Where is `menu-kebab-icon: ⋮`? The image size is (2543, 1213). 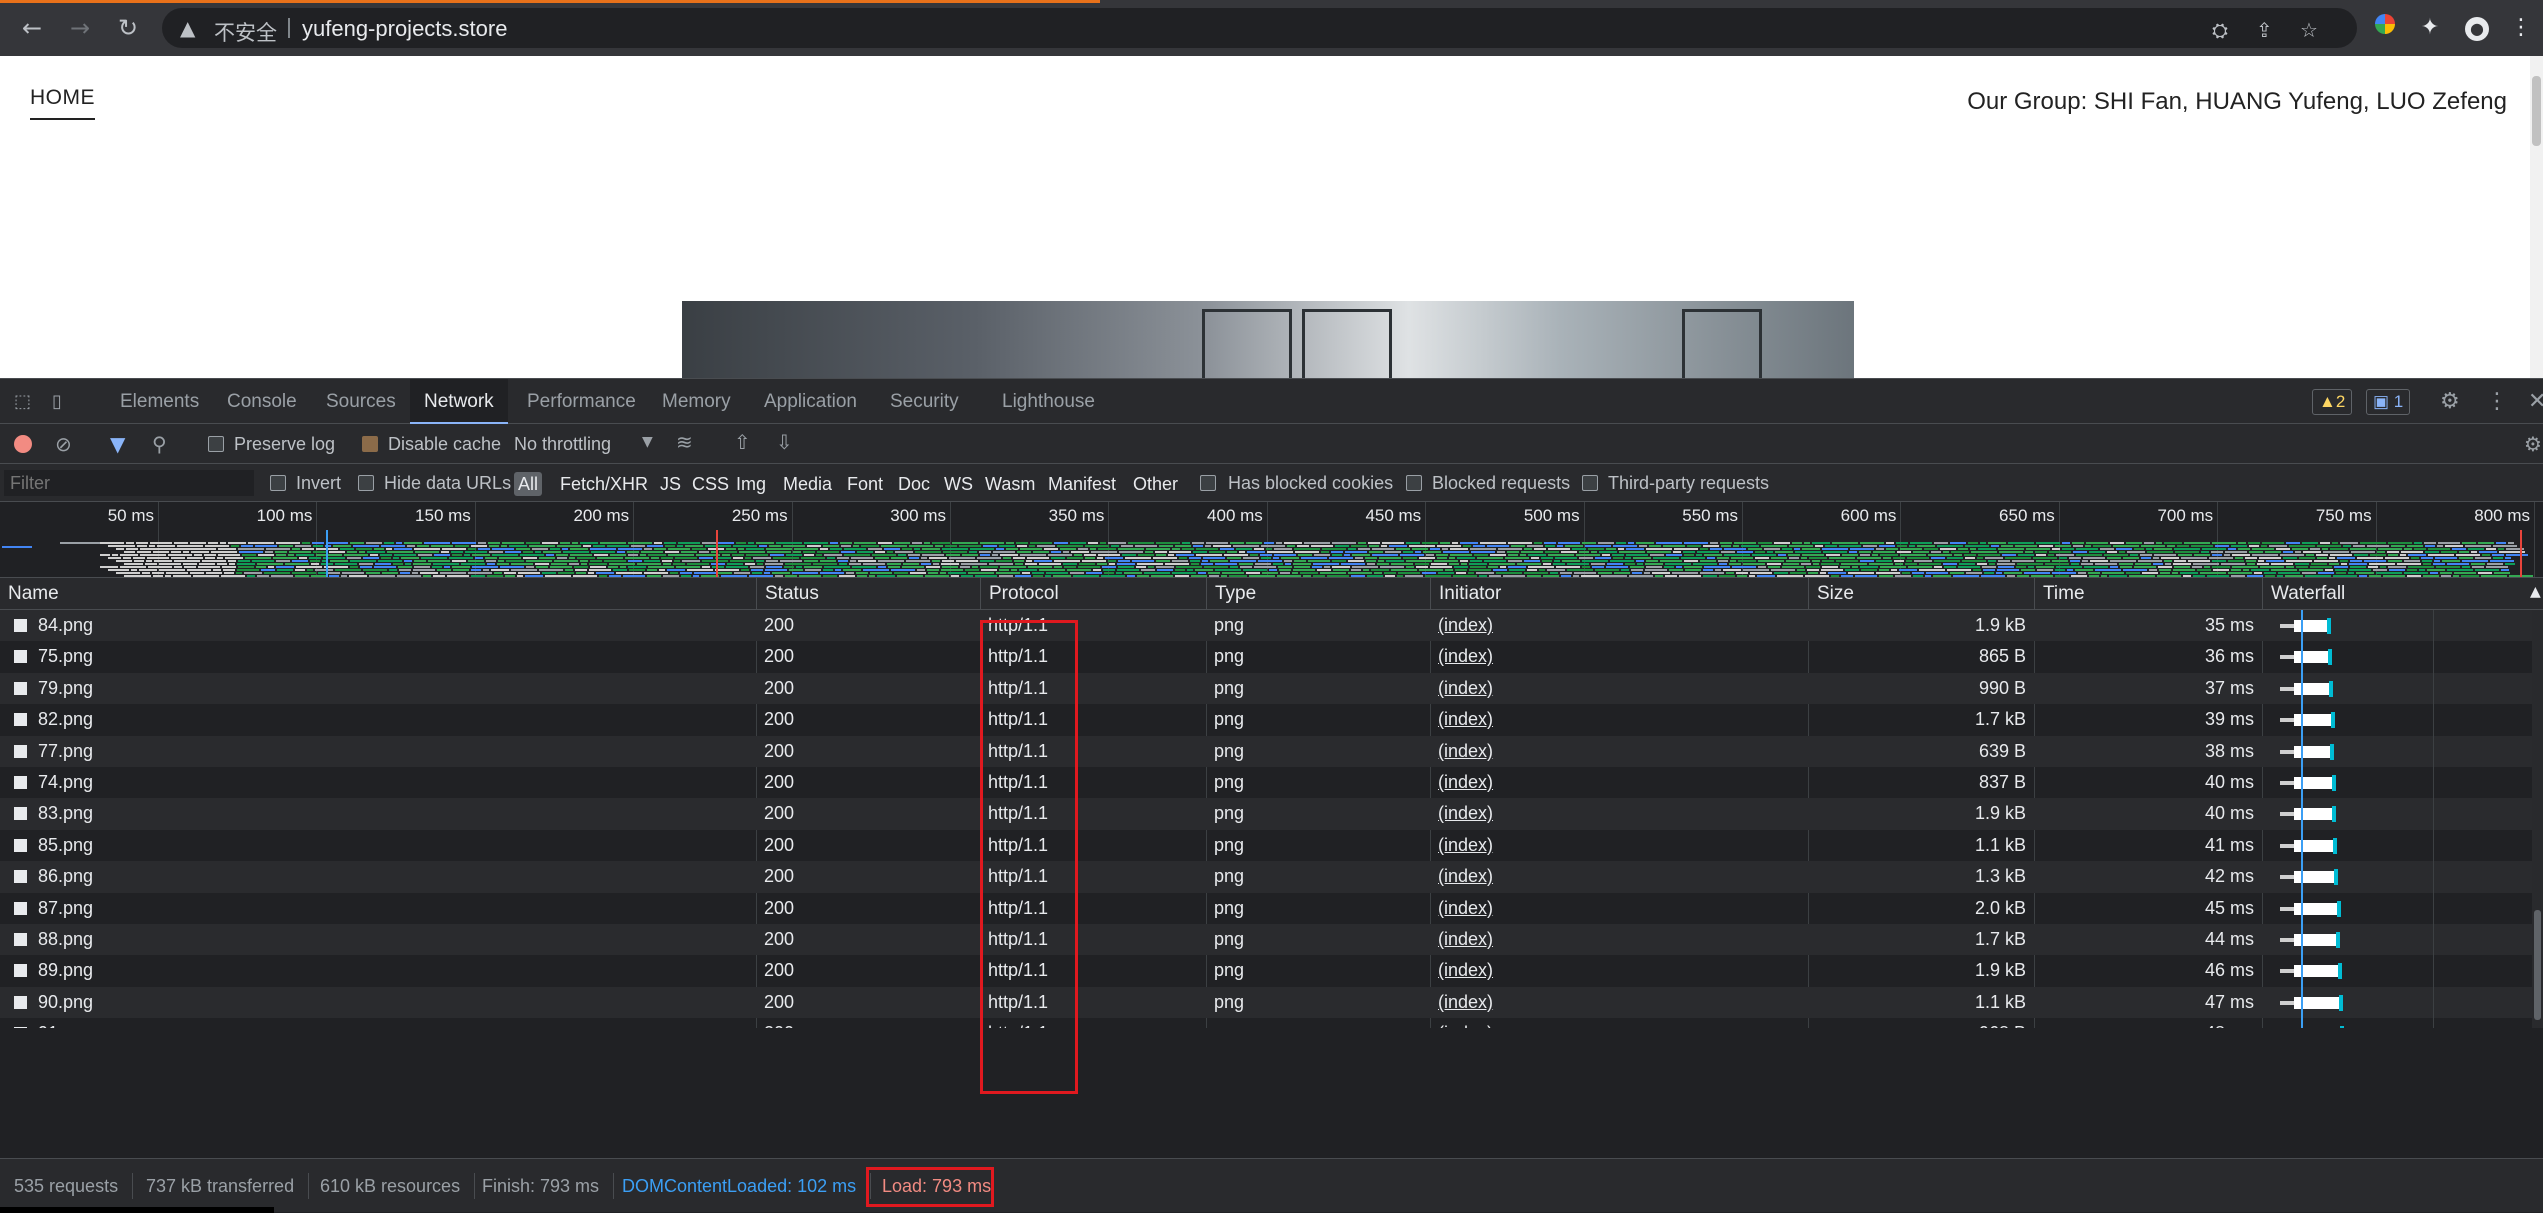 menu-kebab-icon: ⋮ is located at coordinates (2521, 28).